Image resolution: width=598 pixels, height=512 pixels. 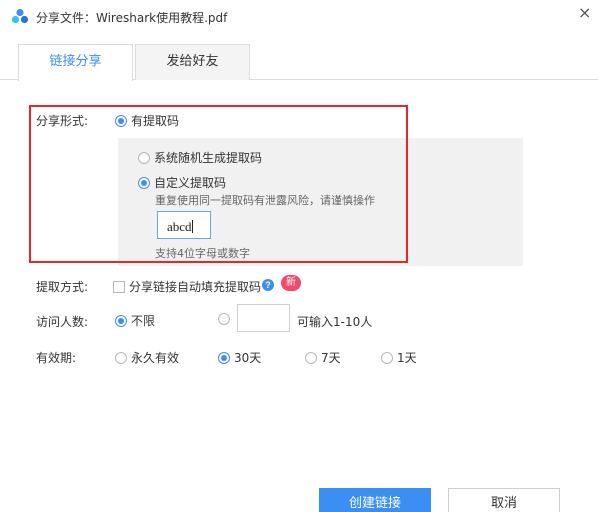 I want to click on option-unlimited: 不限, so click(x=135, y=320).